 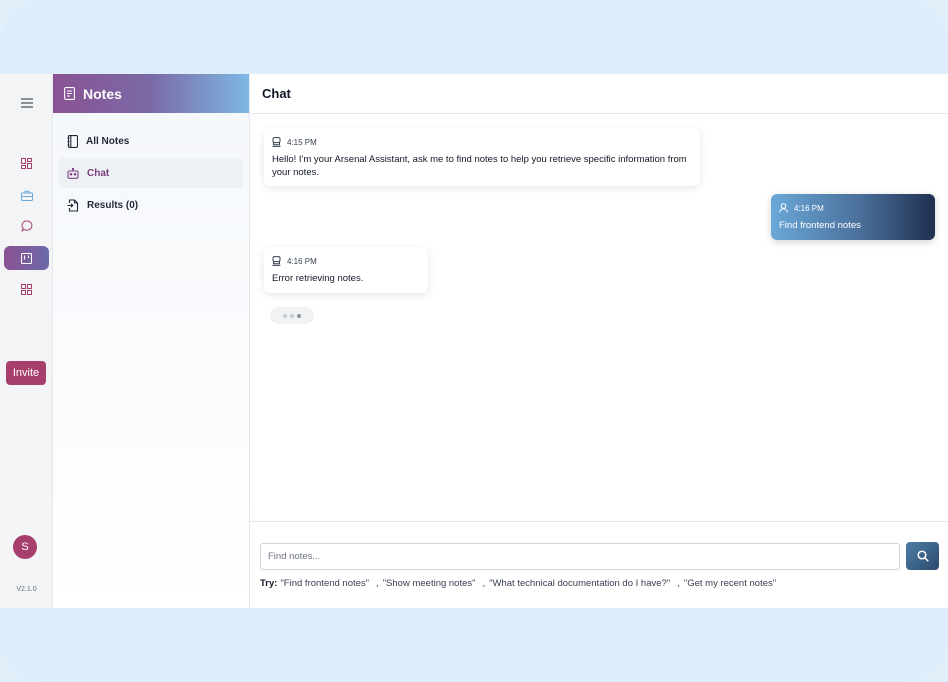 I want to click on notes-nav: All Notes Chat Results (0), so click(x=151, y=174).